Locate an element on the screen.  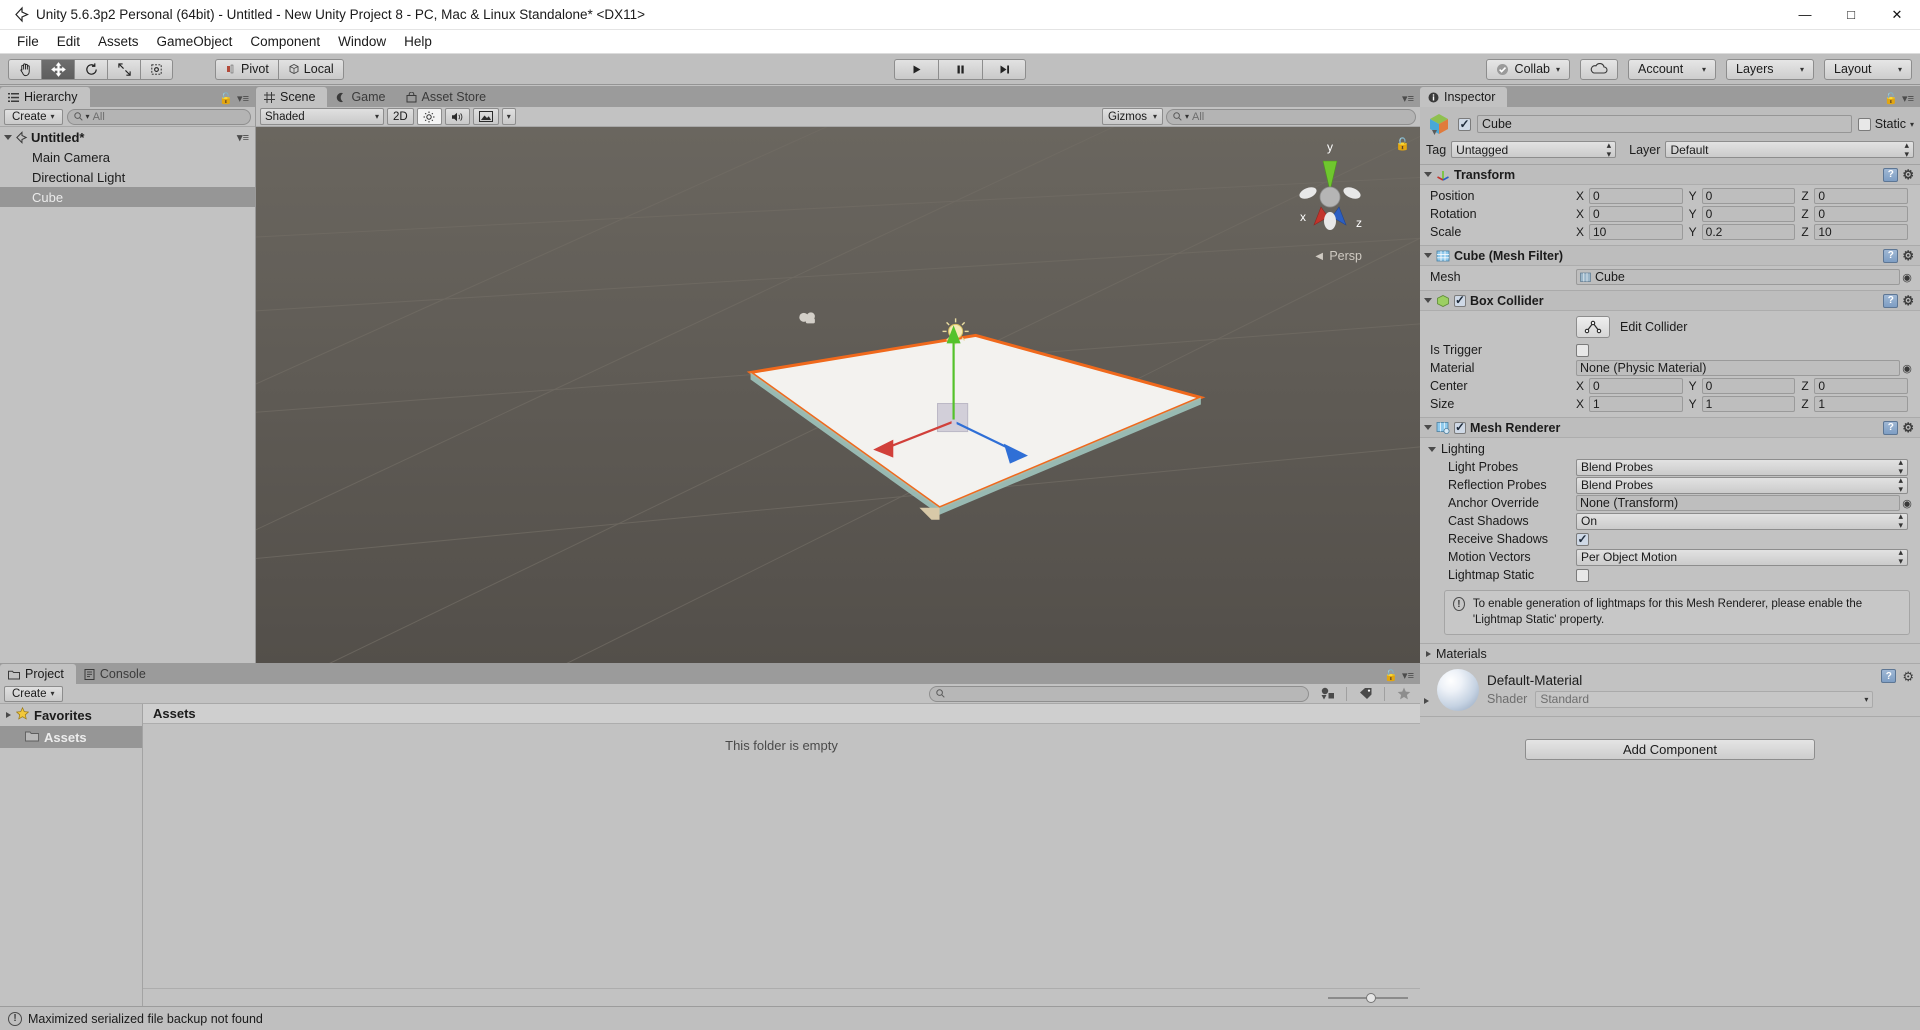
transform-field-z: 0 is located at coordinates (1861, 214).